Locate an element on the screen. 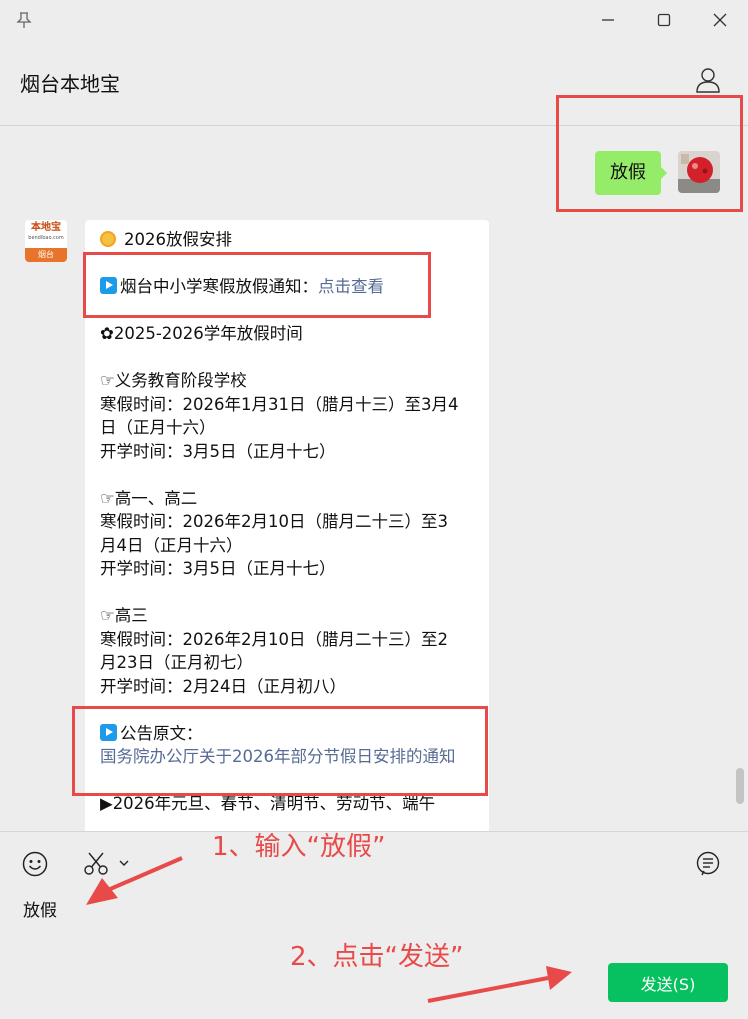 This screenshot has width=748, height=1019. sun-icon is located at coordinates (108, 239).